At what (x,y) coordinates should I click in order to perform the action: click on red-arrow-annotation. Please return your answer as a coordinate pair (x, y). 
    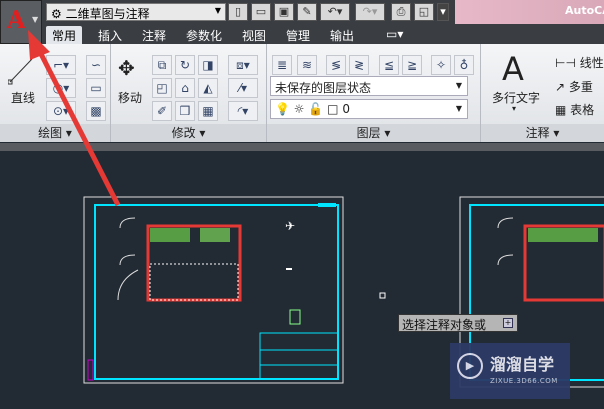
    Looking at the image, I should click on (74, 118).